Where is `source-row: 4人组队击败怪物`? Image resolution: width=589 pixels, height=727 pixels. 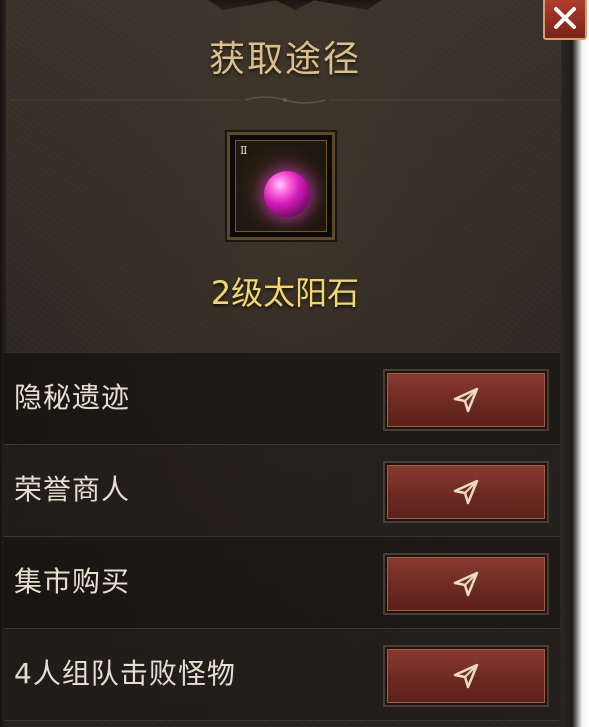
source-row: 4人组队击败怪物 is located at coordinates (282, 675).